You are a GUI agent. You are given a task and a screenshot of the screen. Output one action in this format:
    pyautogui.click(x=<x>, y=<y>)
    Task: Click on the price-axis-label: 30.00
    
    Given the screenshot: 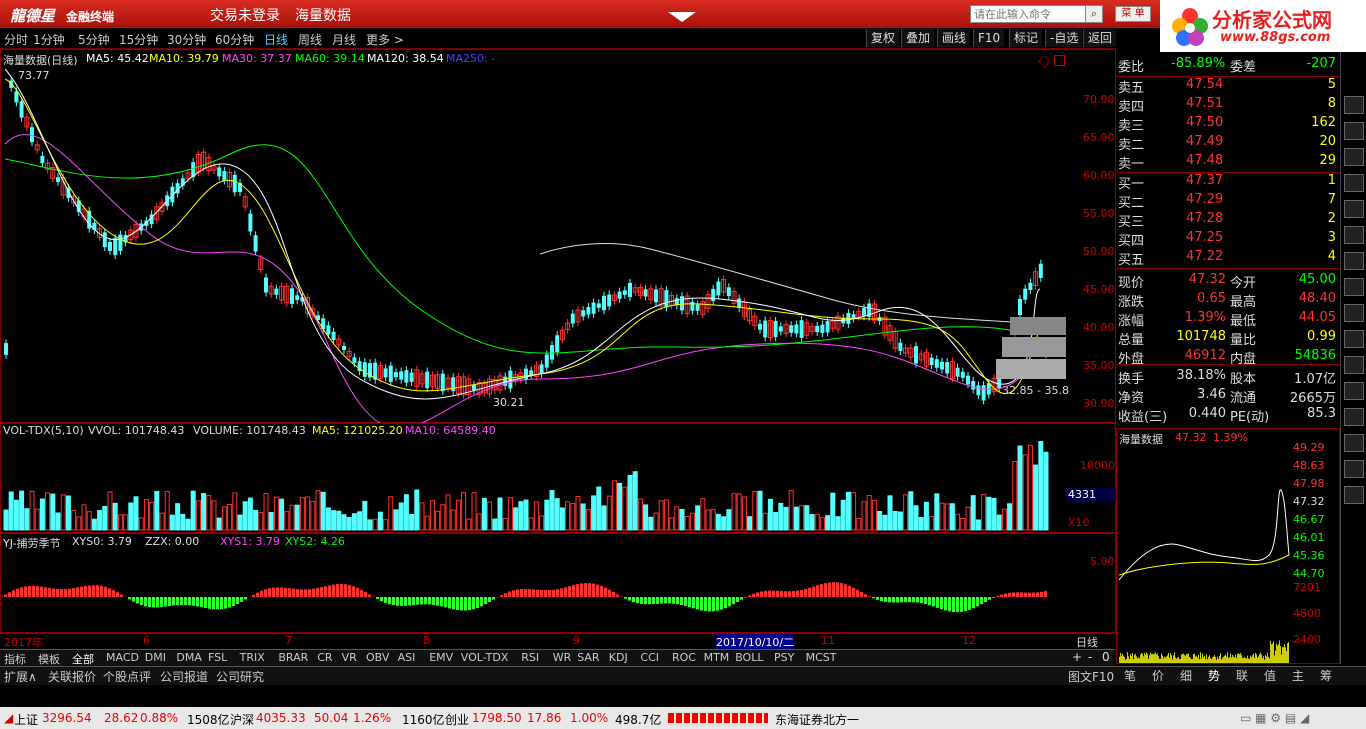 What is the action you would take?
    pyautogui.click(x=1099, y=403)
    